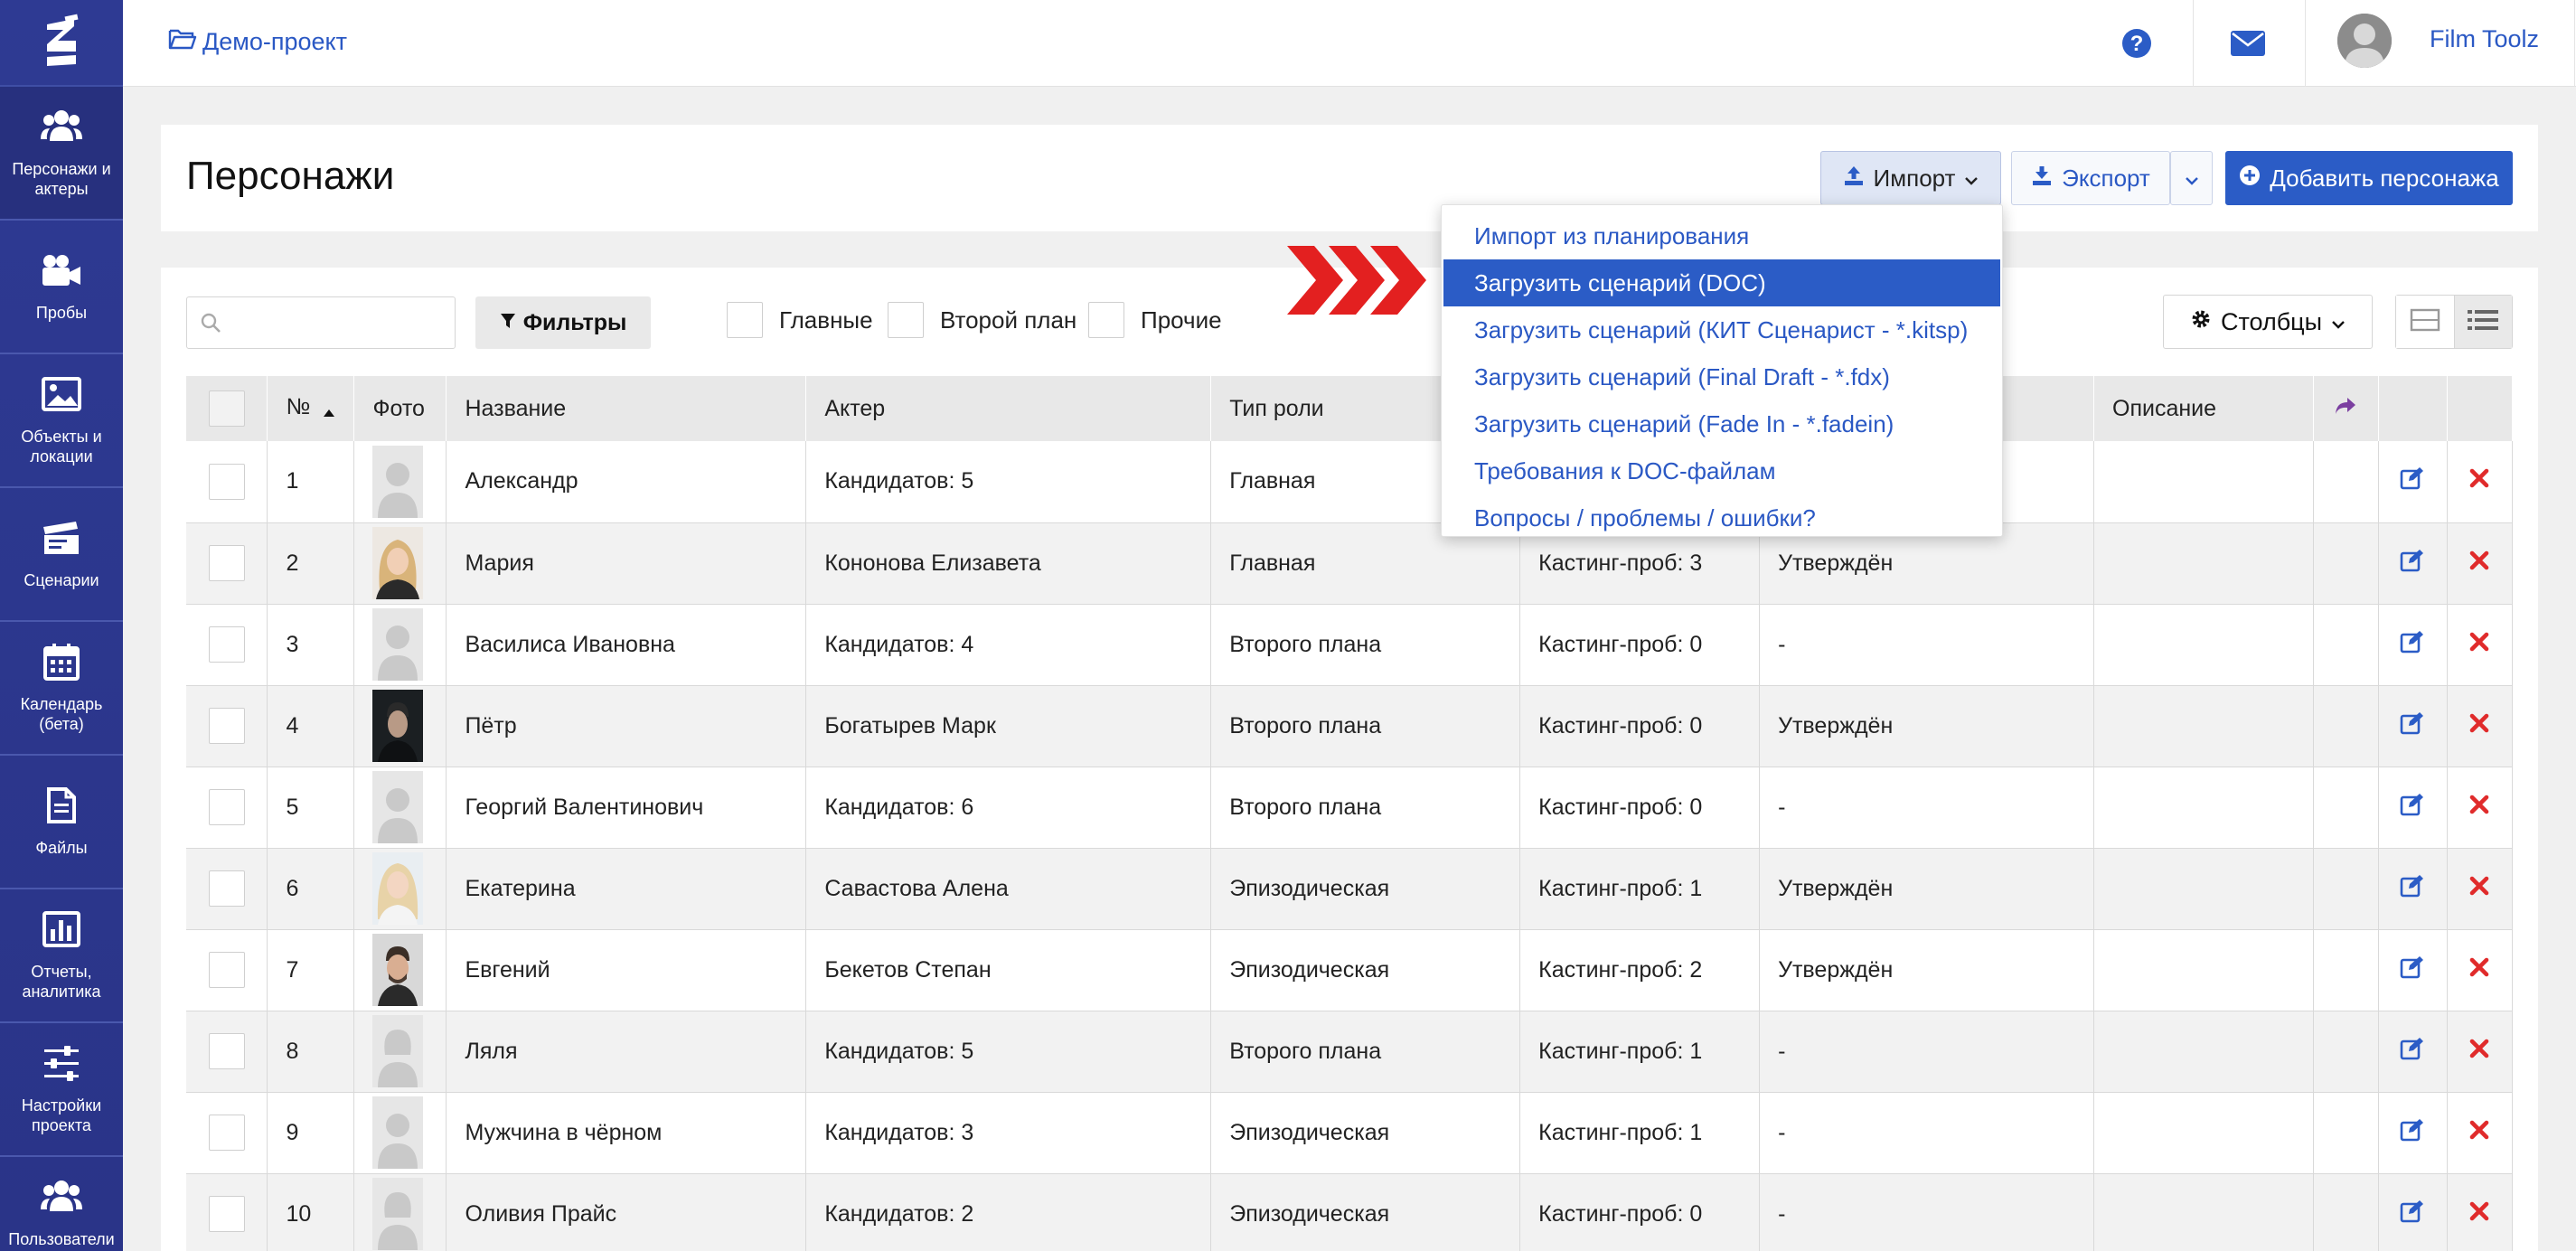 The image size is (2576, 1251). I want to click on cell-name: Мария, so click(626, 564).